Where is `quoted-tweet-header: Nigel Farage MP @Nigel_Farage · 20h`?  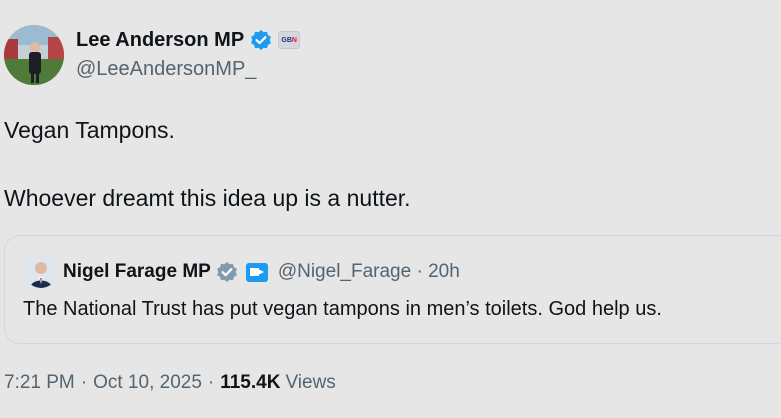
quoted-tweet-header: Nigel Farage MP @Nigel_Farage · 20h is located at coordinates (242, 272).